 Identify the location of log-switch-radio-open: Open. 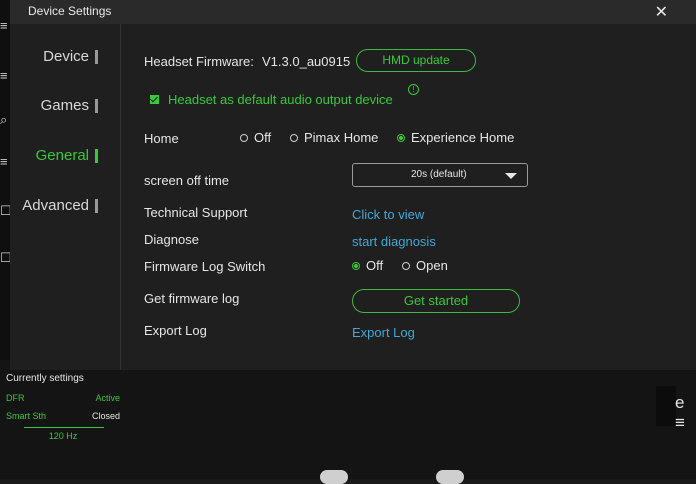
(425, 265).